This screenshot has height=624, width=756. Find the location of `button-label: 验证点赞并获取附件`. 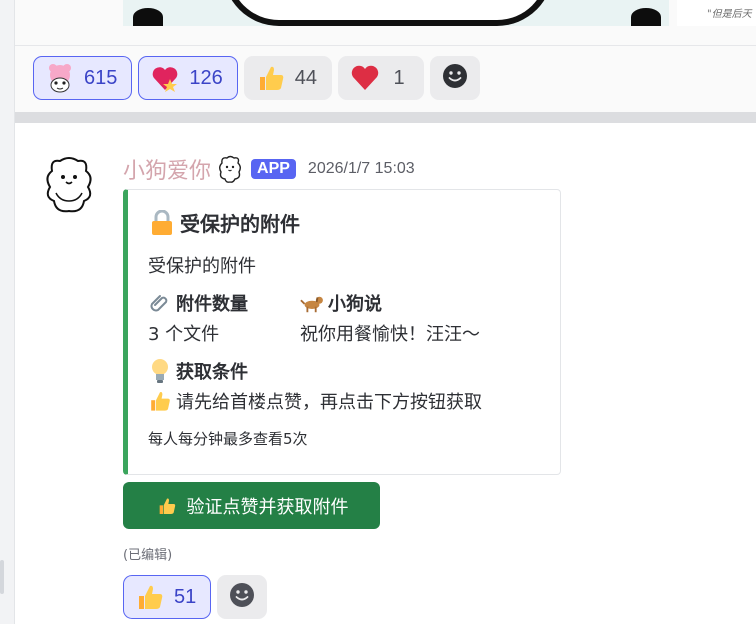

button-label: 验证点赞并获取附件 is located at coordinates (267, 507).